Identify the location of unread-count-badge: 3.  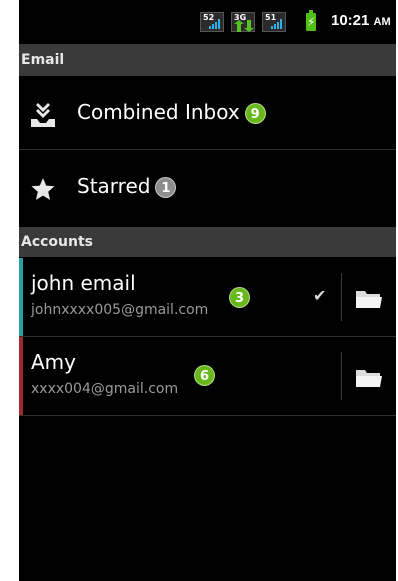
(239, 297).